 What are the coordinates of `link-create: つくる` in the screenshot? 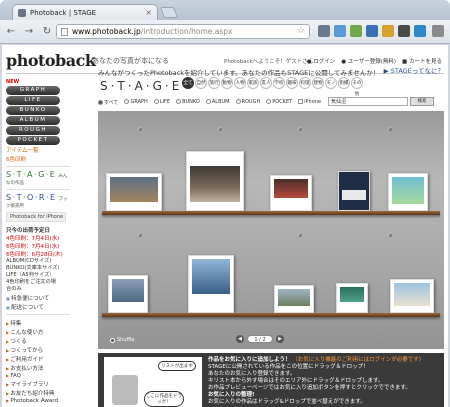 It's located at (38, 341).